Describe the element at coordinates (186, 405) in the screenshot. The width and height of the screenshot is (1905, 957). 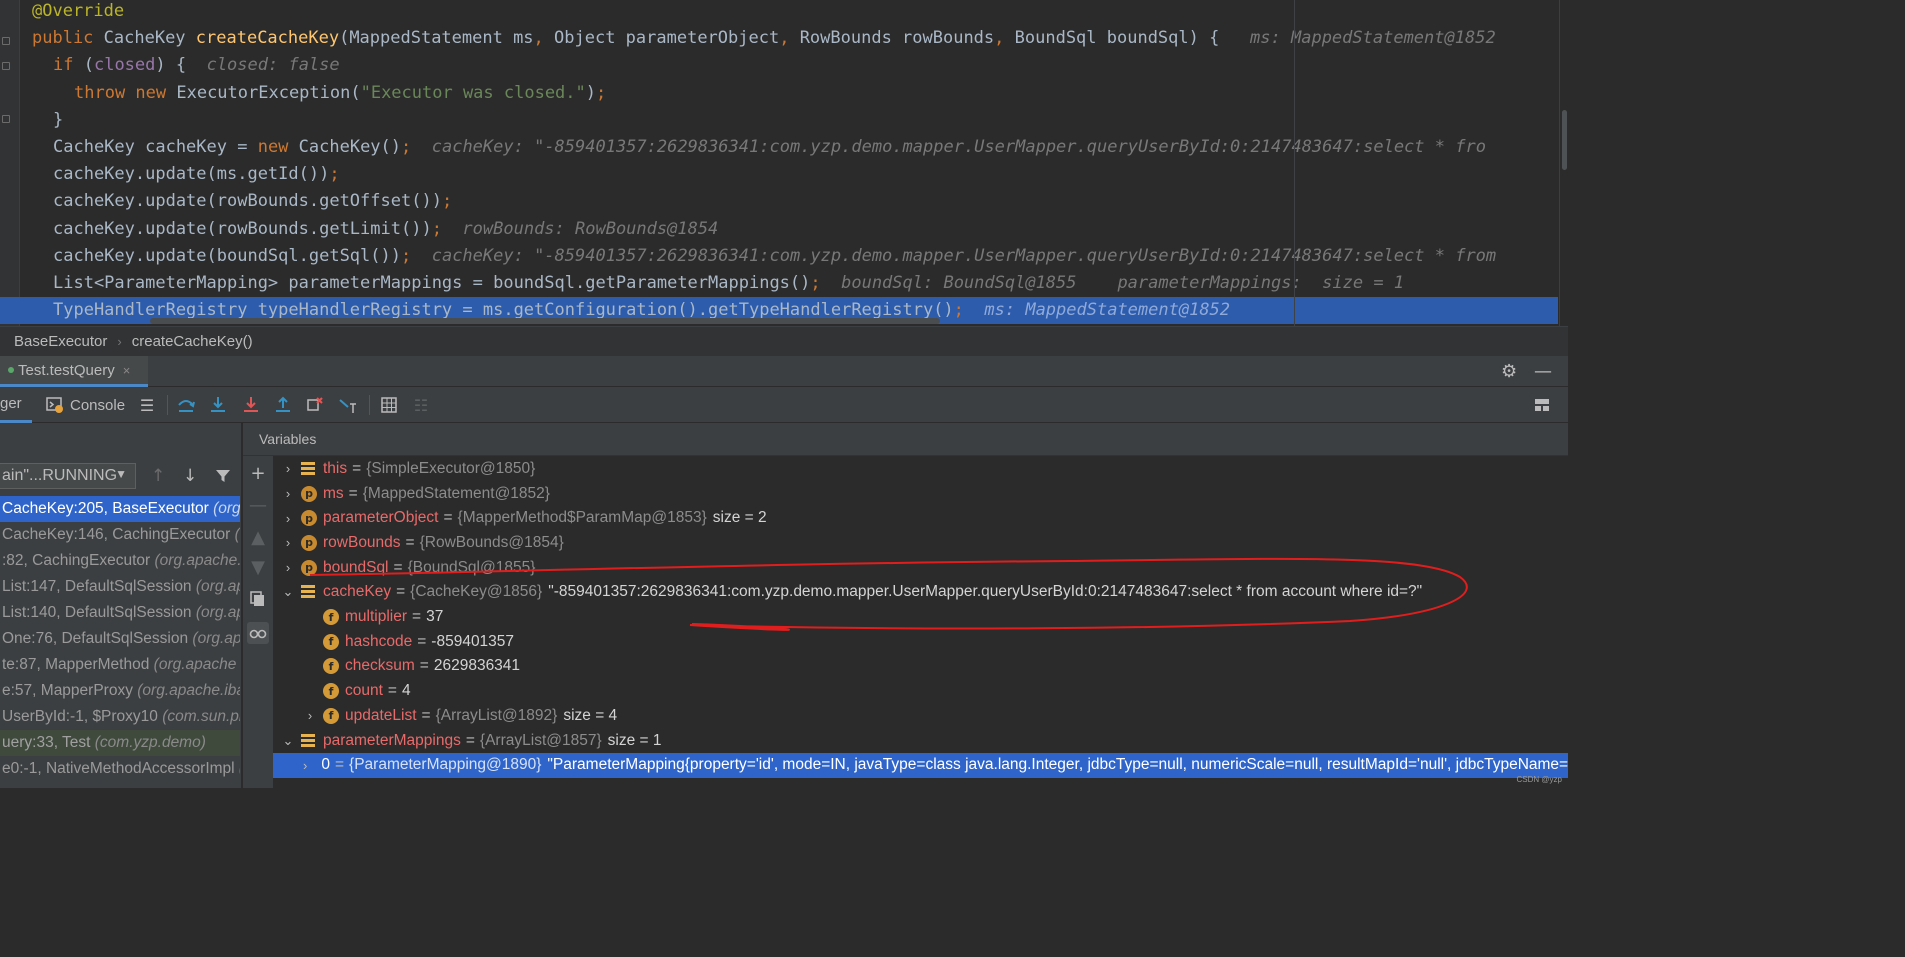
I see `step-over-icon` at that location.